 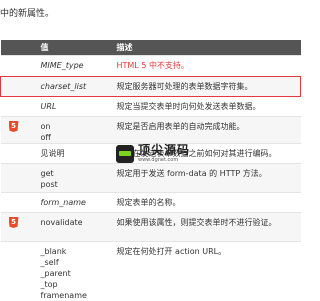 What do you see at coordinates (76, 65) in the screenshot?
I see `value-item: MIME_type` at bounding box center [76, 65].